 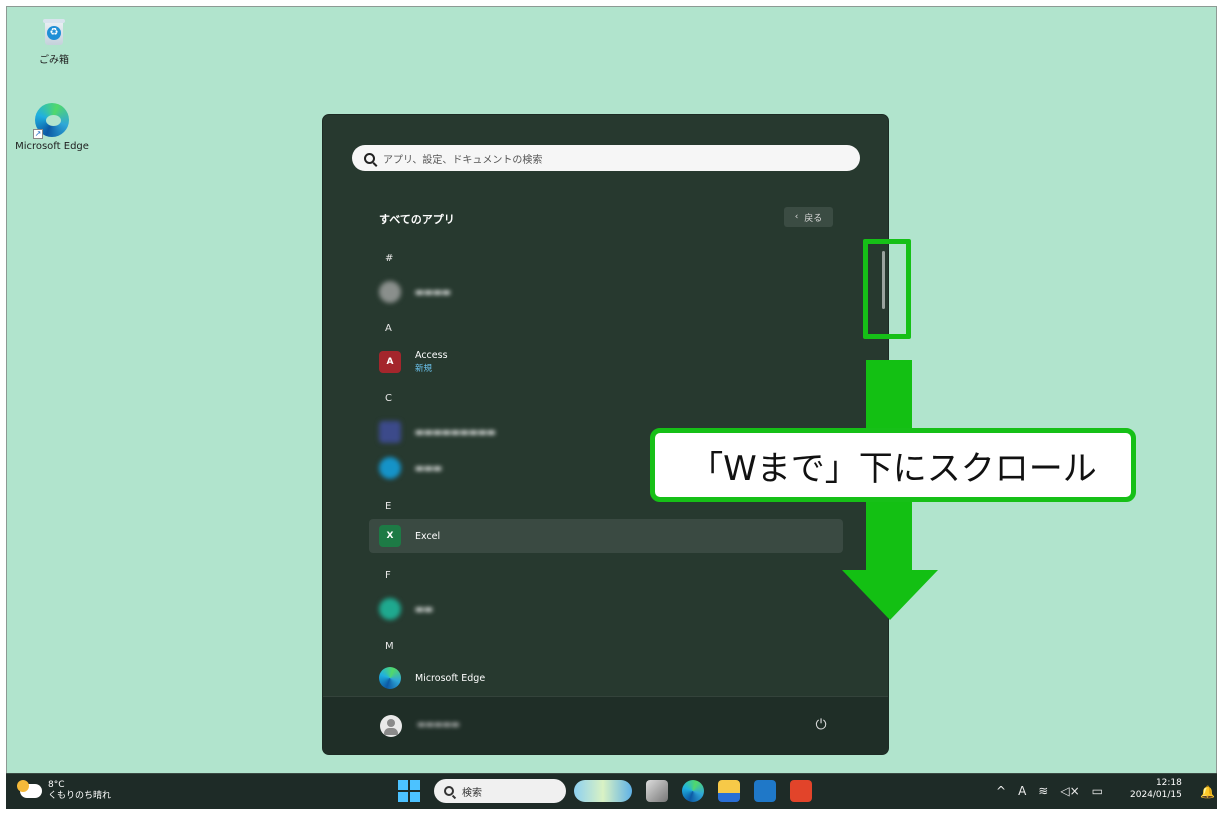 I want to click on app-label-blurred: ▬▬, so click(x=424, y=609).